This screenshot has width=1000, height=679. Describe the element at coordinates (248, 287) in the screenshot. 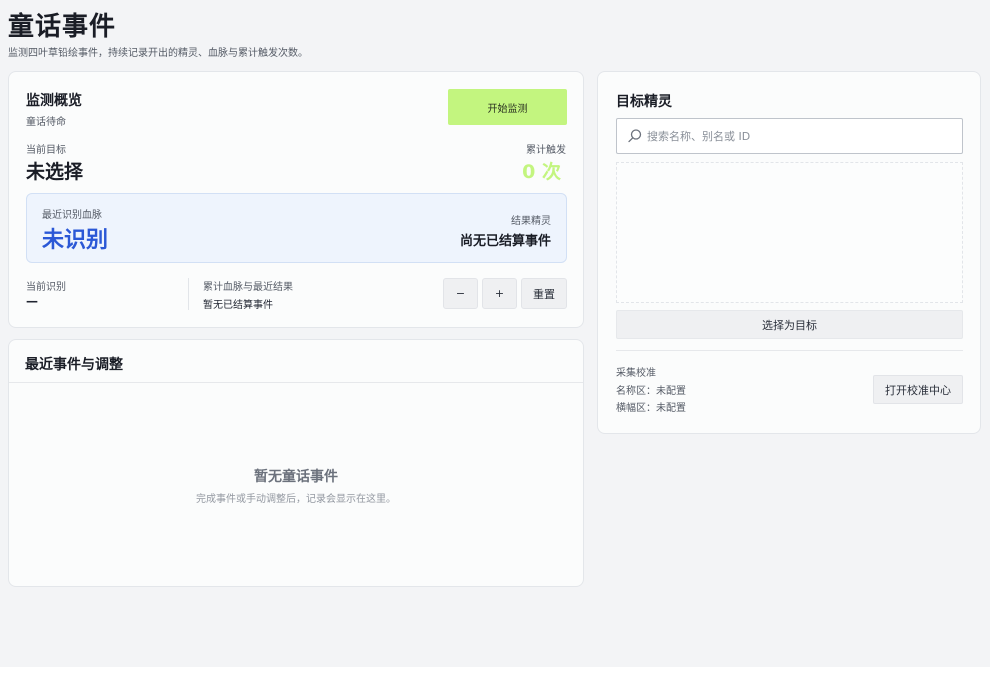

I see `cumulative-label: 累计血脉与最近结果` at that location.